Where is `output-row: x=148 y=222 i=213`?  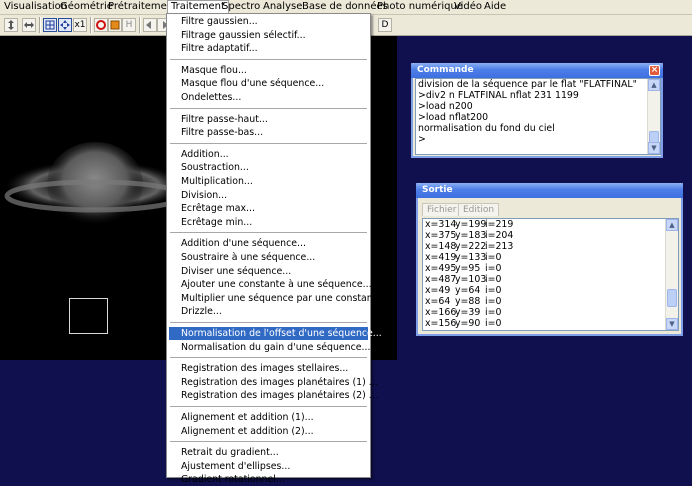
output-row: x=148 y=222 i=213 is located at coordinates (550, 246).